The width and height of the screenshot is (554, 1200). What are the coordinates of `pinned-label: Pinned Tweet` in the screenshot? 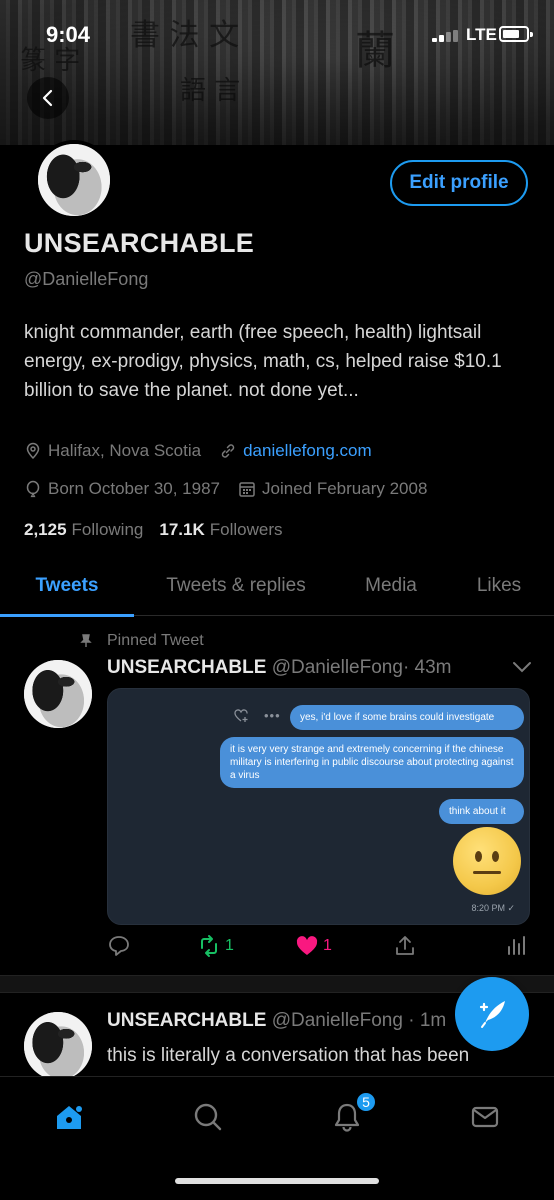 It's located at (155, 640).